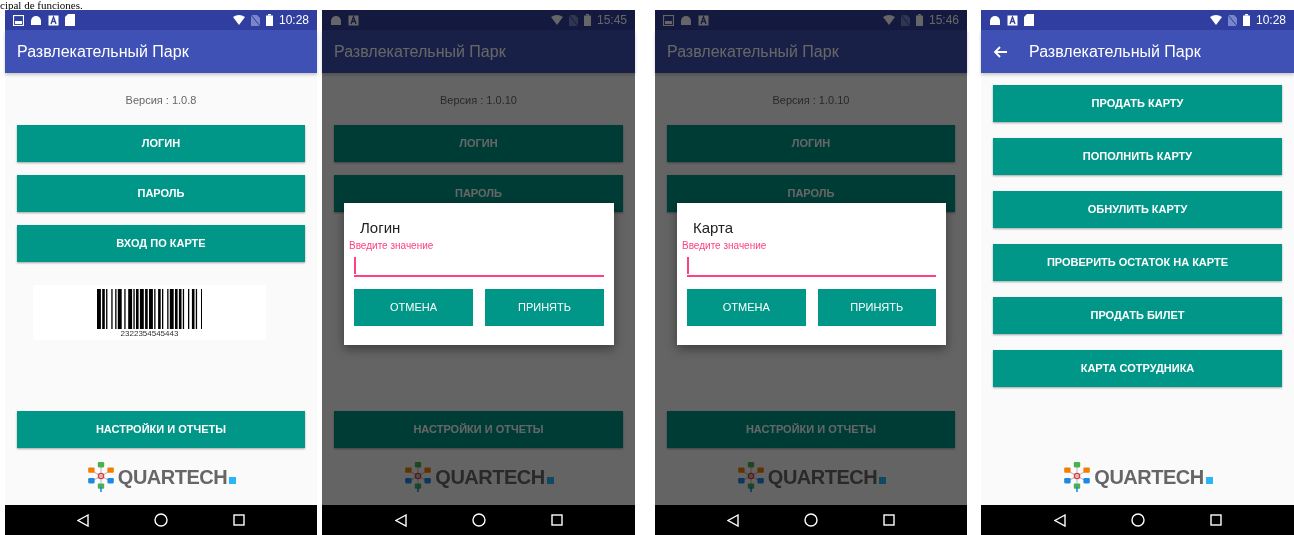  What do you see at coordinates (161, 100) in the screenshot?
I see `version-text: Версия : 1.0.8` at bounding box center [161, 100].